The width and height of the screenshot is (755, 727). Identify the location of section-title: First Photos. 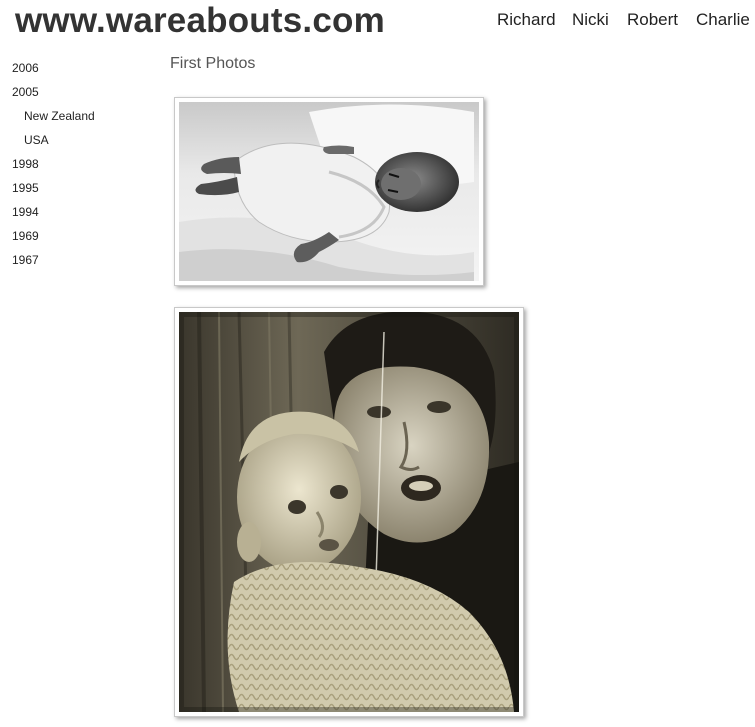
(213, 63).